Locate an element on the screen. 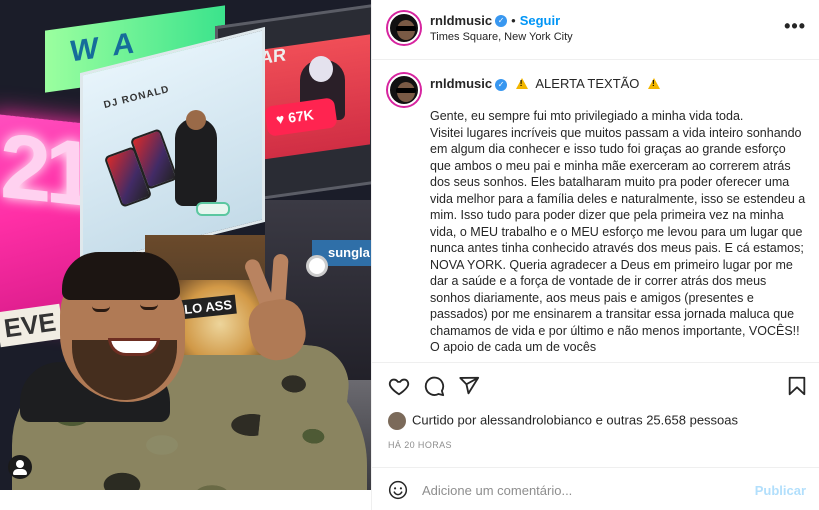 The width and height of the screenshot is (819, 510). heart-icon is located at coordinates (399, 386).